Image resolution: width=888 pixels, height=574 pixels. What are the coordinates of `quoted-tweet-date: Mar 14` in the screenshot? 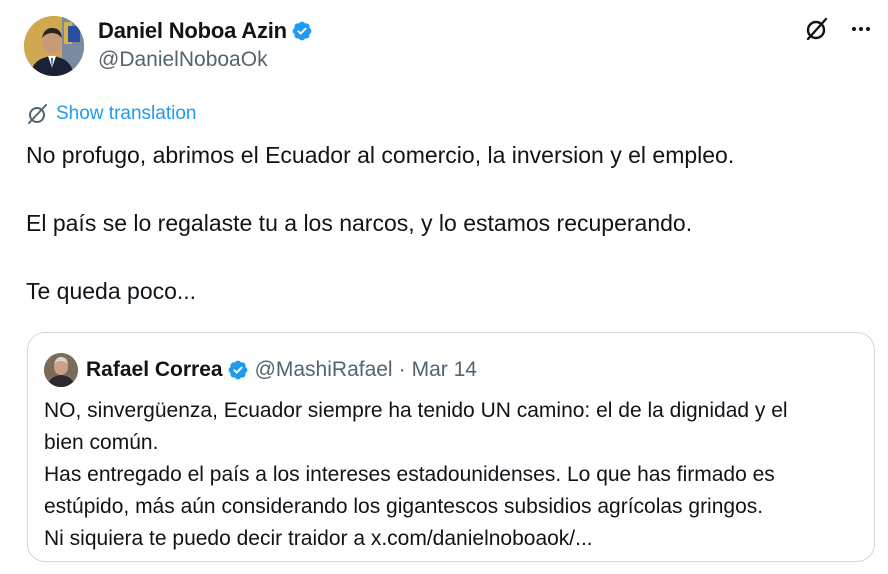 It's located at (444, 370).